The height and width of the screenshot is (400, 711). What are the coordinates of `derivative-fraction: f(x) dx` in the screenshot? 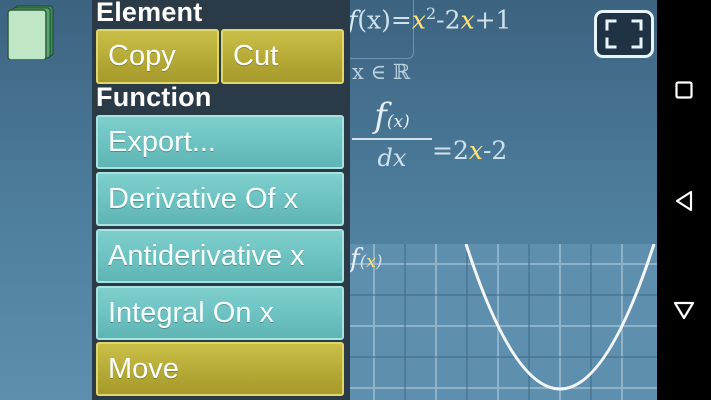 It's located at (392, 134).